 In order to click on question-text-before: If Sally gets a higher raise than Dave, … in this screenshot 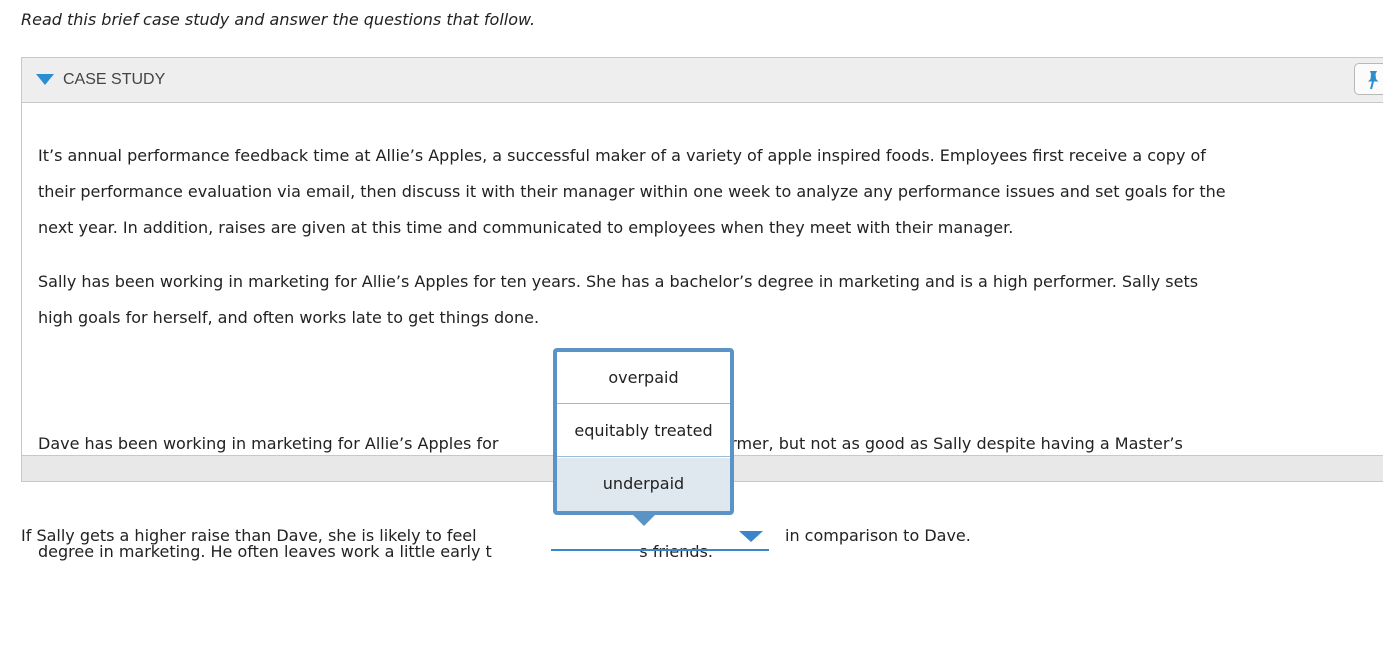, I will do `click(249, 535)`.